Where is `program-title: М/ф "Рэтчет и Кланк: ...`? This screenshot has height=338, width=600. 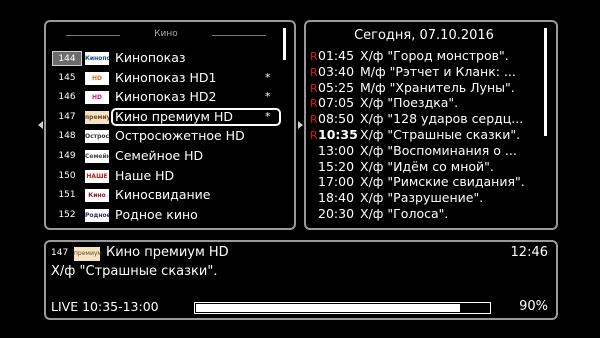
program-title: М/ф "Рэтчет и Кланк: ... is located at coordinates (438, 71).